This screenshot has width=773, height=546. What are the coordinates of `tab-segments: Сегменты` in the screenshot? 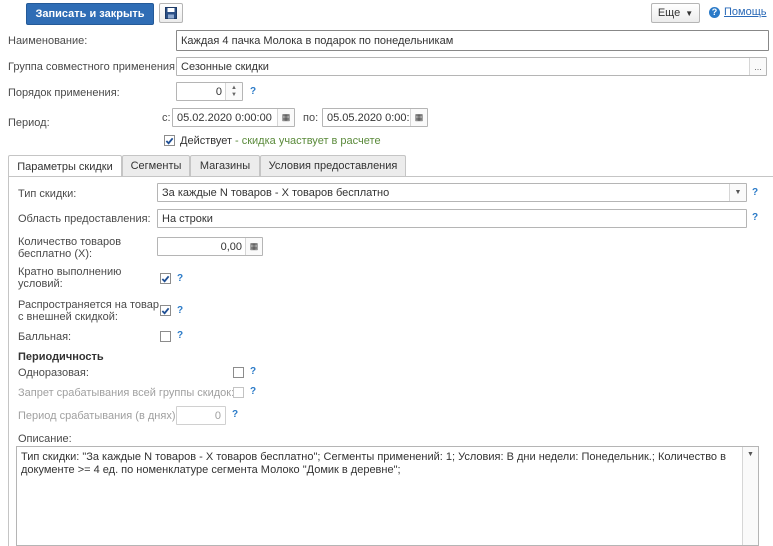 It's located at (156, 165).